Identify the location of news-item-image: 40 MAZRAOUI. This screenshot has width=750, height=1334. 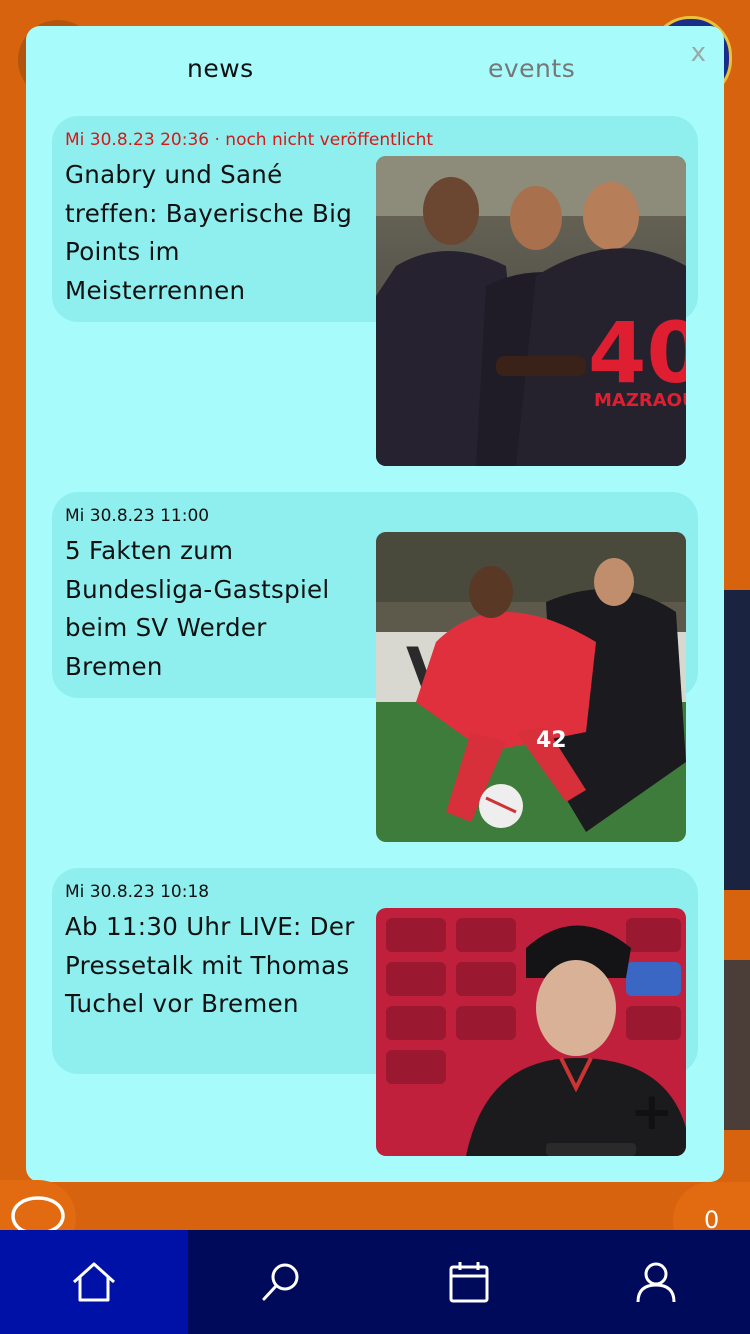
(531, 311).